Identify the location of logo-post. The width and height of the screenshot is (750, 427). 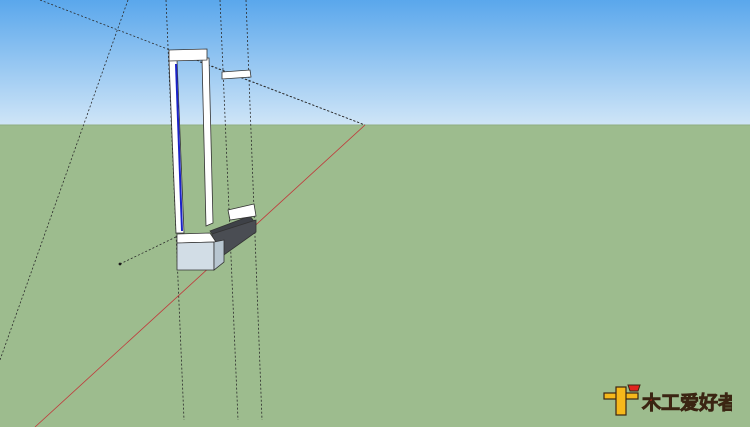
(621, 401).